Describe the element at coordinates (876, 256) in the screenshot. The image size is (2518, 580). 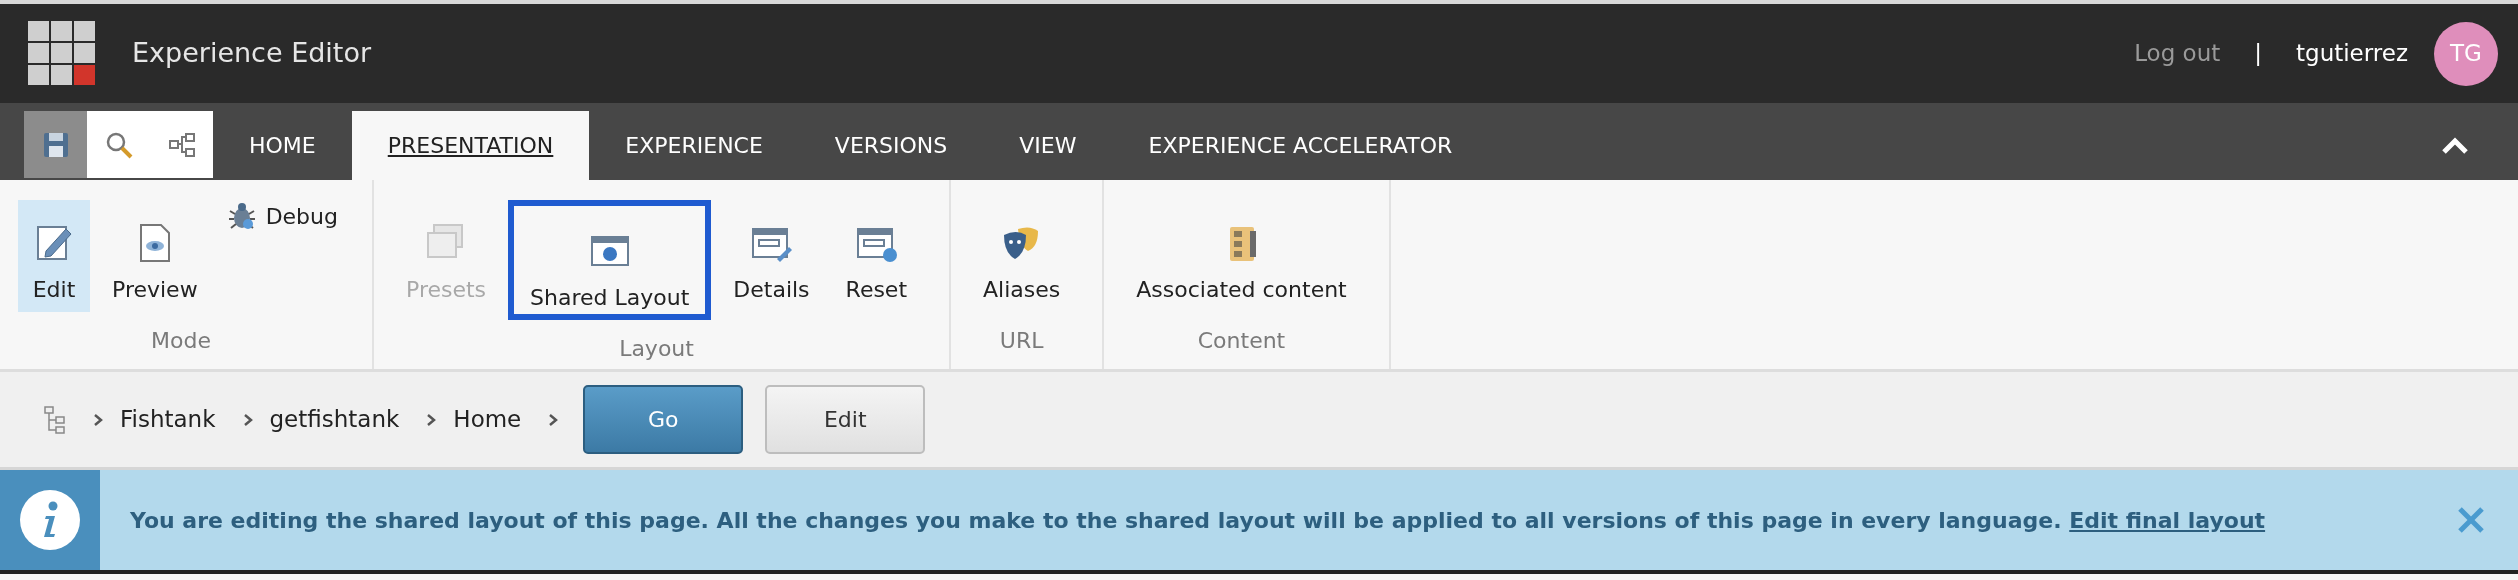
I see `ribbon-button: Reset` at that location.